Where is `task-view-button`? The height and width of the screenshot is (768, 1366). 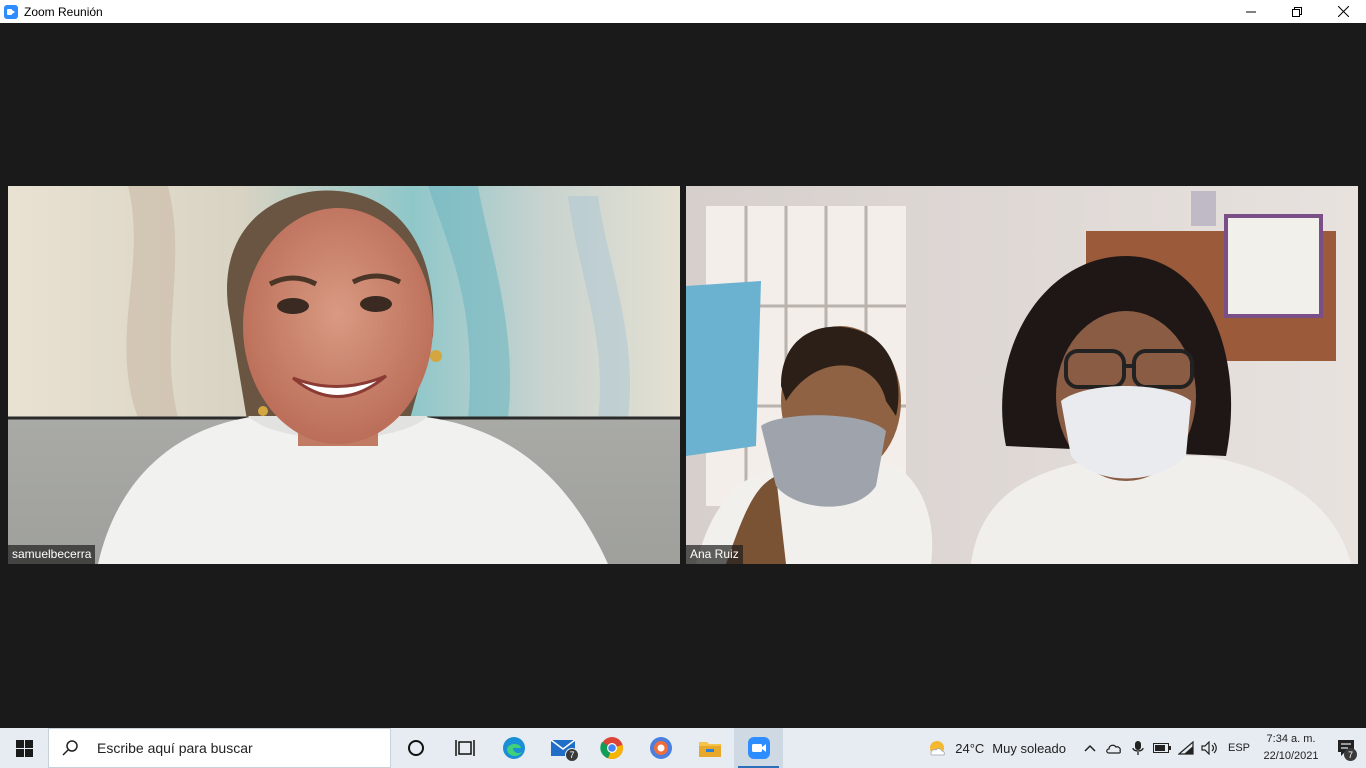 task-view-button is located at coordinates (464, 748).